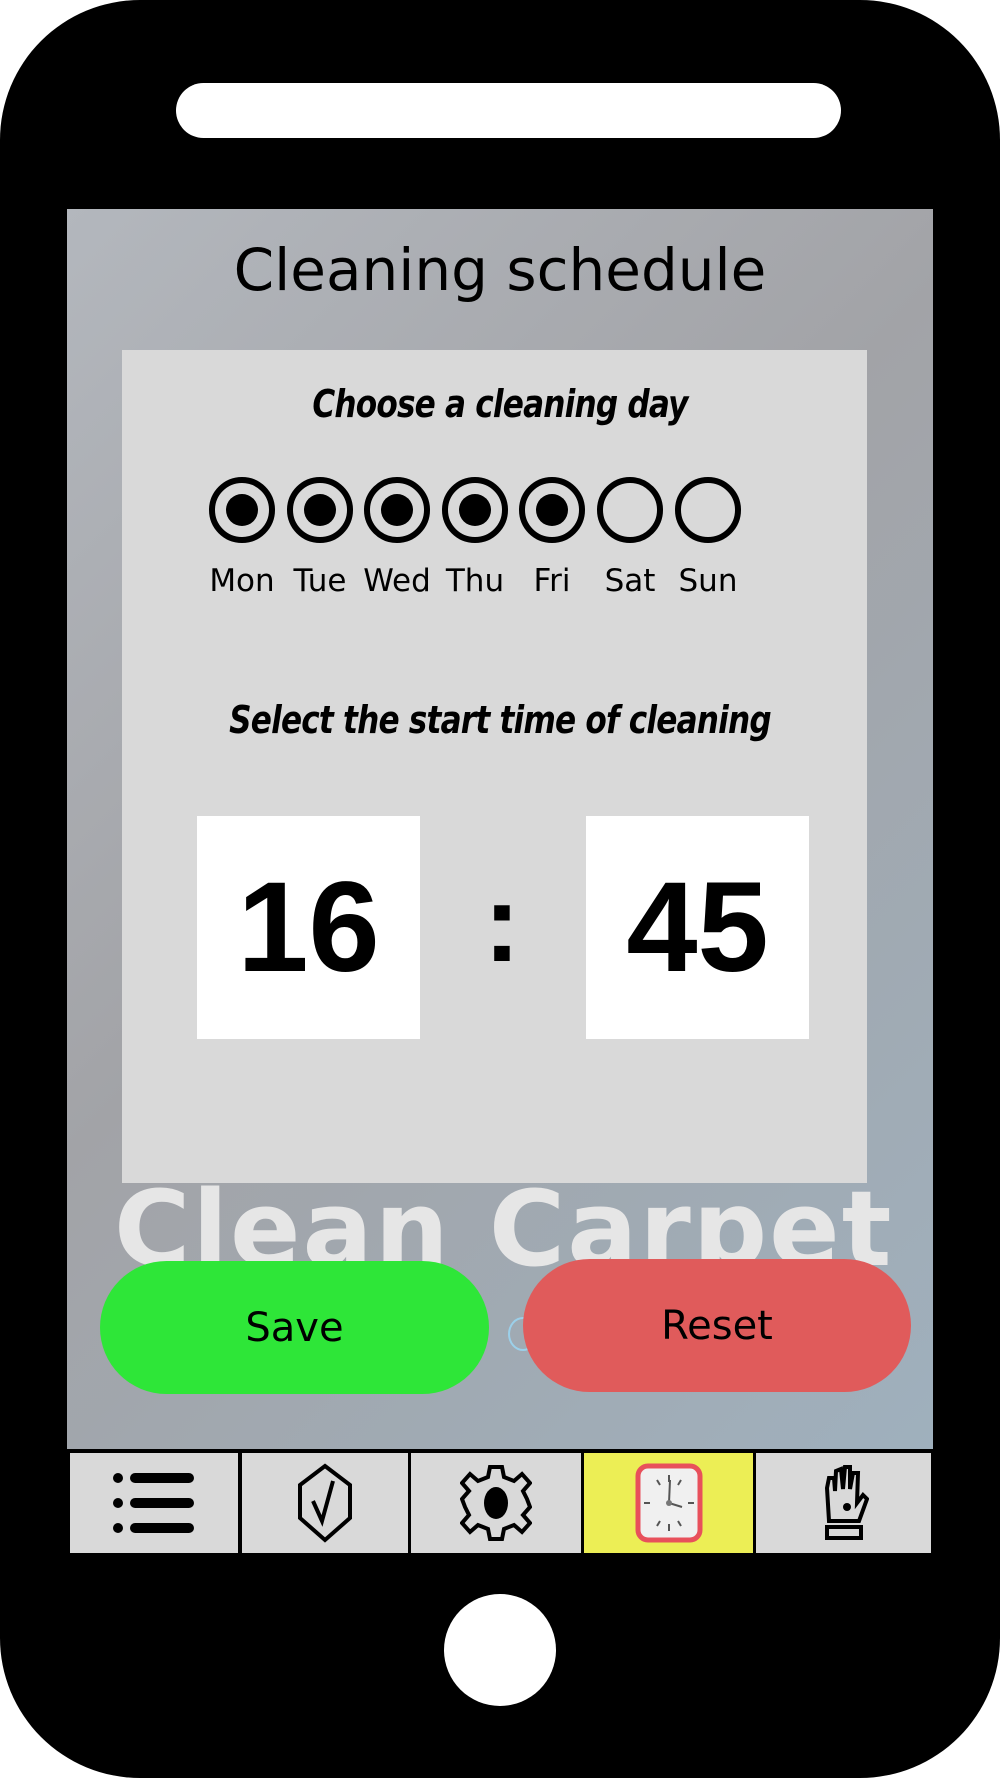  Describe the element at coordinates (500, 404) in the screenshot. I see `day-heading: Choose a cleaning day` at that location.